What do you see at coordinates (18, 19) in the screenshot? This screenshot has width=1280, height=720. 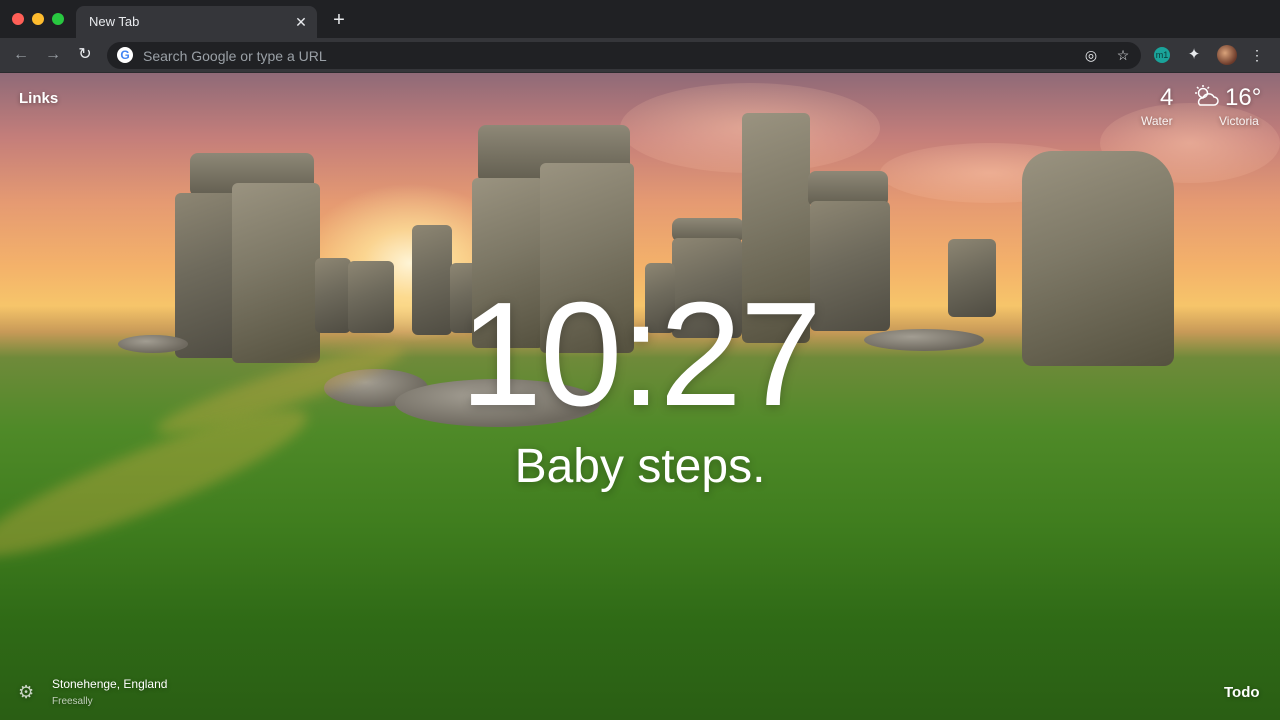 I see `close-window-button` at bounding box center [18, 19].